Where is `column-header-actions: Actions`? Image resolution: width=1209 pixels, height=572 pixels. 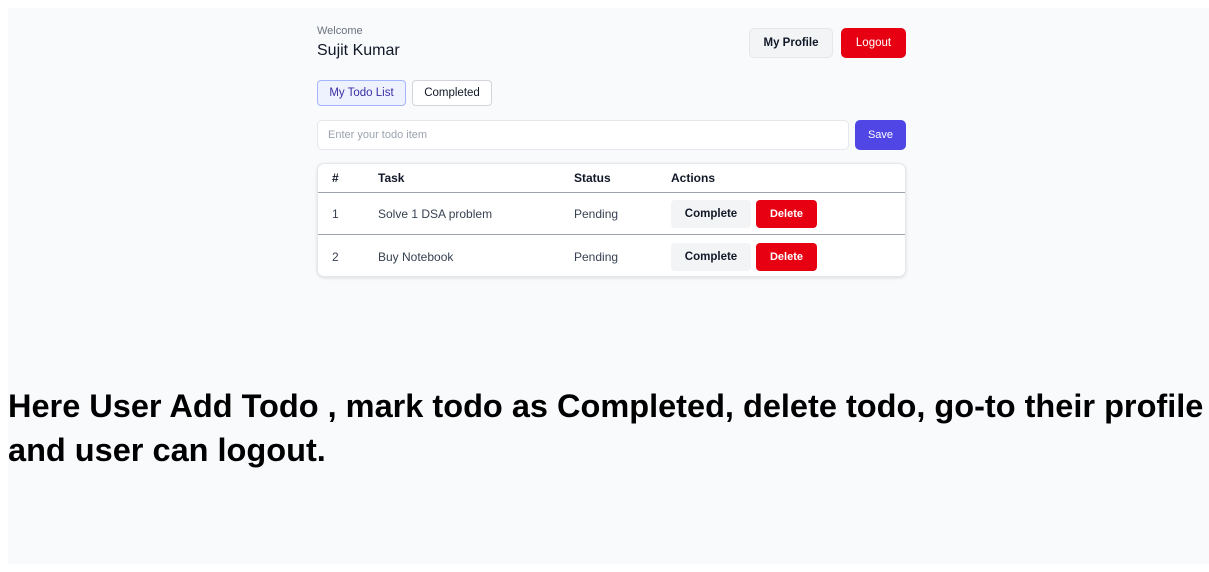
column-header-actions: Actions is located at coordinates (693, 178).